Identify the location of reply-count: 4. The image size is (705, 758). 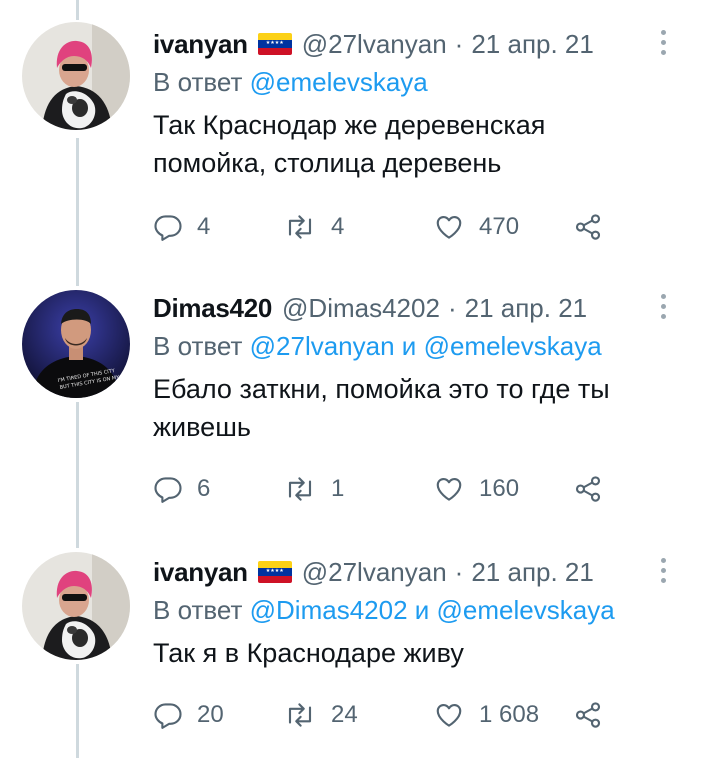
(204, 226).